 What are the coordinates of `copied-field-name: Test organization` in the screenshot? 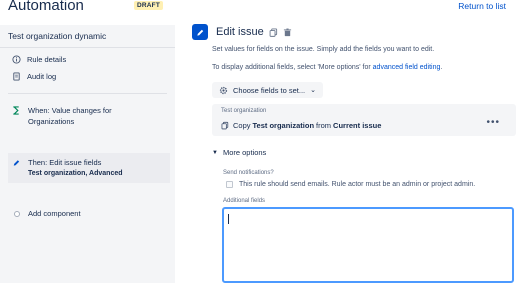 It's located at (283, 125).